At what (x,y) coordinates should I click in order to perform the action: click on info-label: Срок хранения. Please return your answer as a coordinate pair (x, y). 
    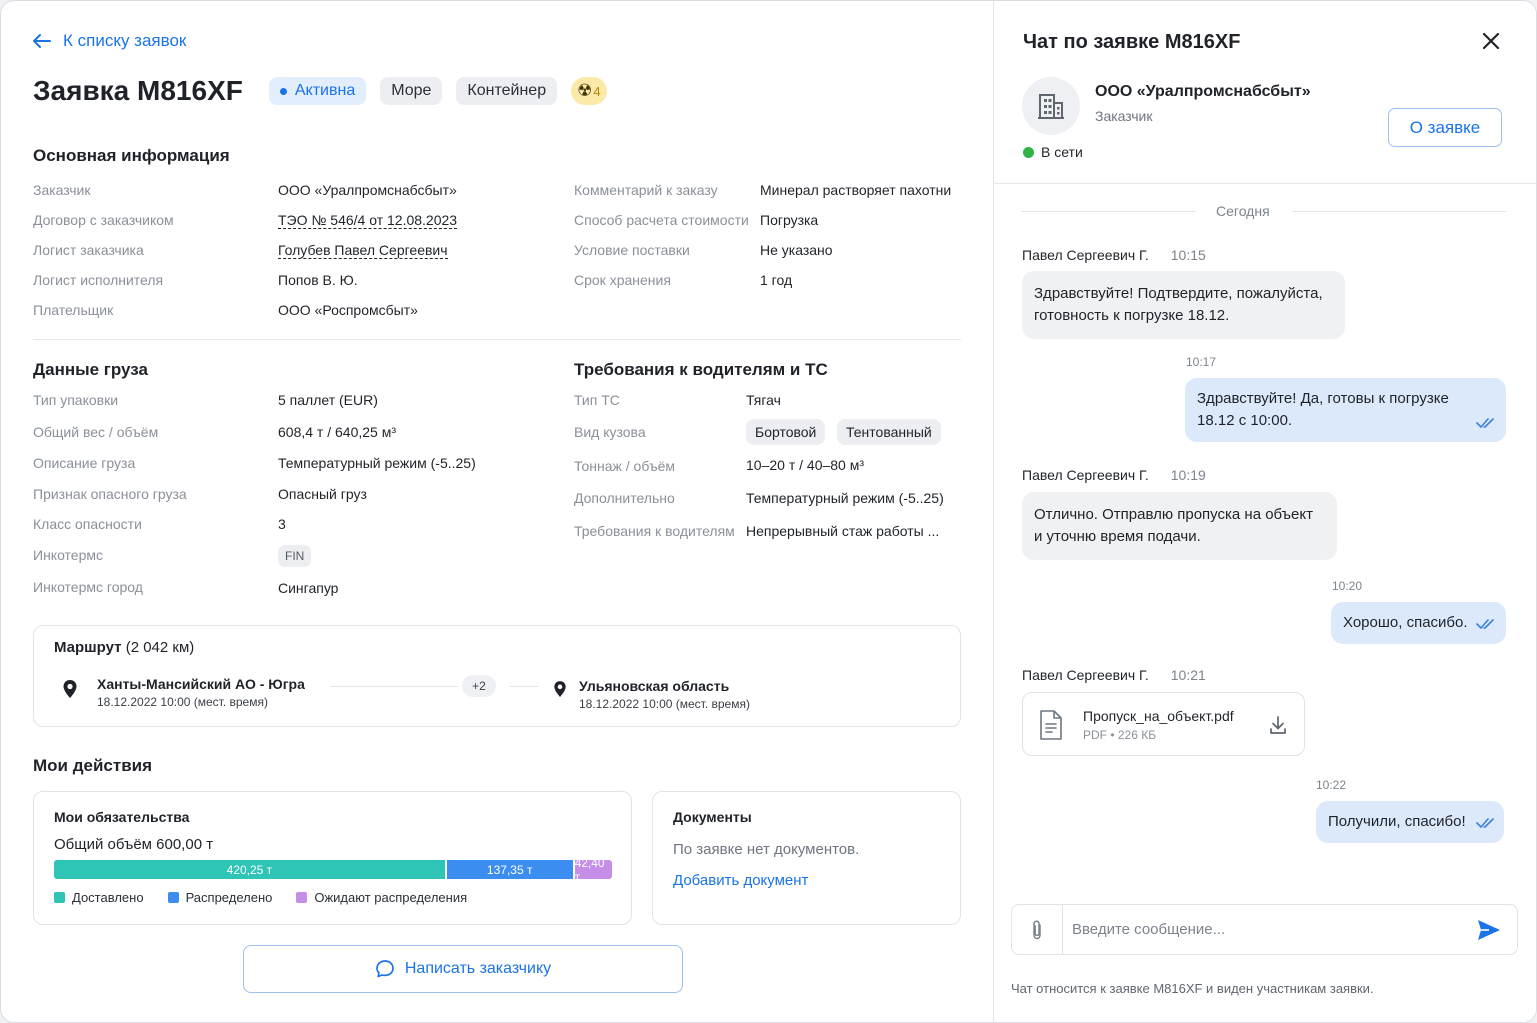
    Looking at the image, I should click on (622, 280).